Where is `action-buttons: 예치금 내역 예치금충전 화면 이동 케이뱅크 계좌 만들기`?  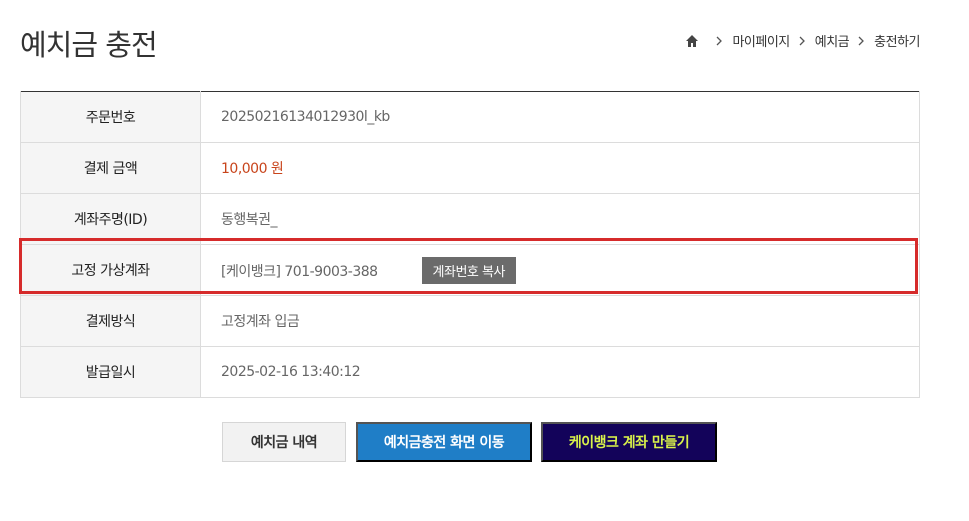
action-buttons: 예치금 내역 예치금충전 화면 이동 케이뱅크 계좌 만들기 is located at coordinates (484, 442).